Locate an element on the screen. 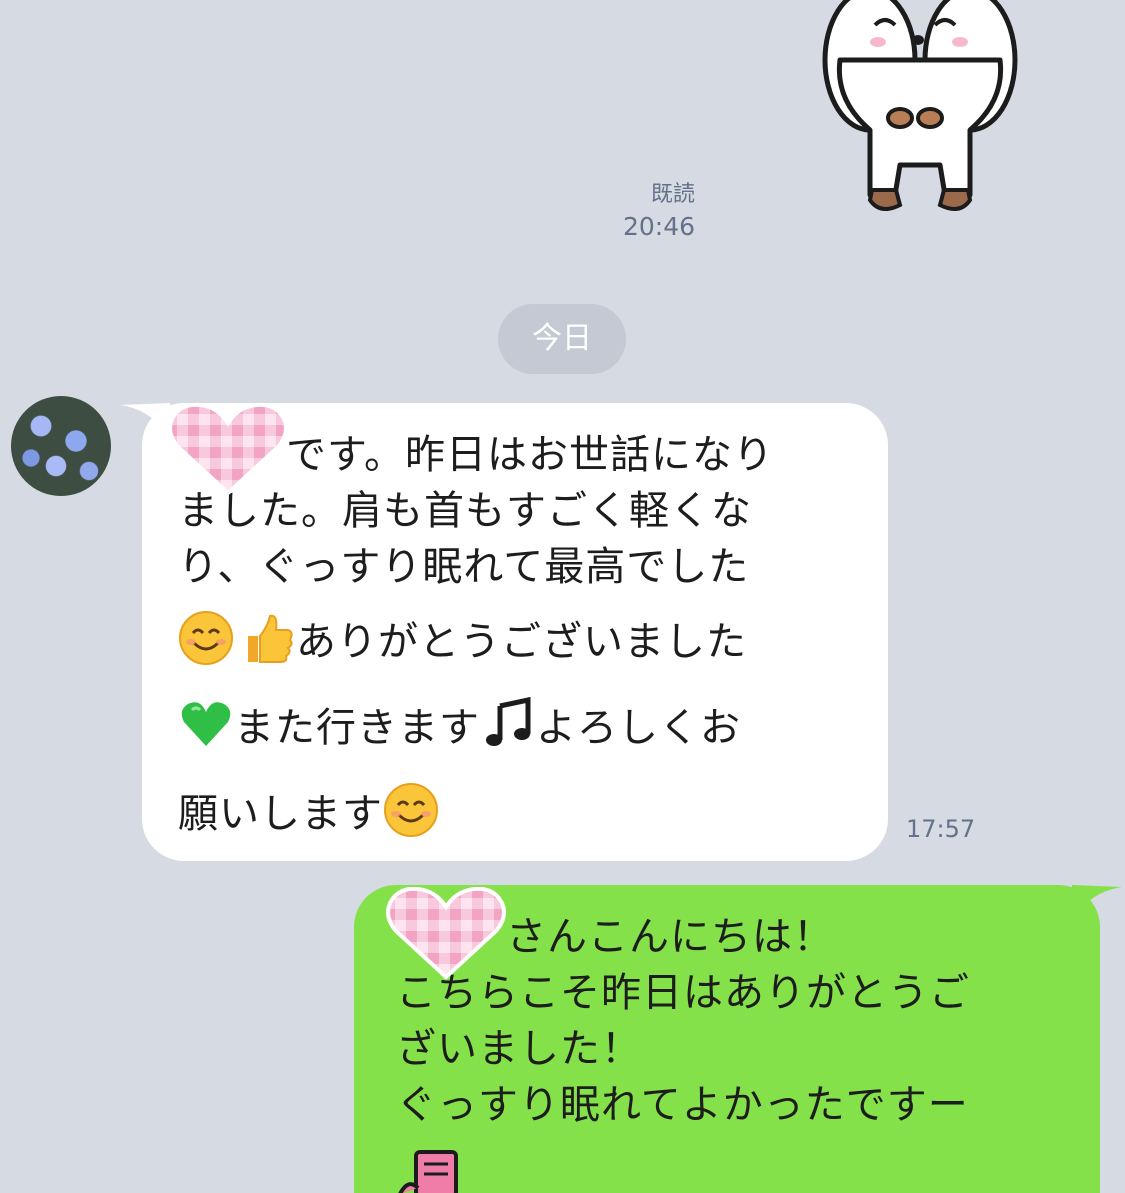  read-label: 既読 is located at coordinates (672, 194).